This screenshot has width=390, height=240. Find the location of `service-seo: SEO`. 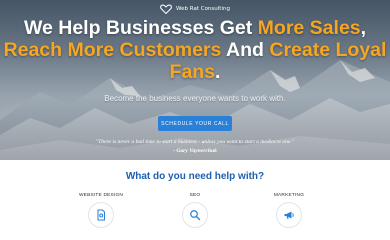

service-seo: SEO is located at coordinates (195, 210).